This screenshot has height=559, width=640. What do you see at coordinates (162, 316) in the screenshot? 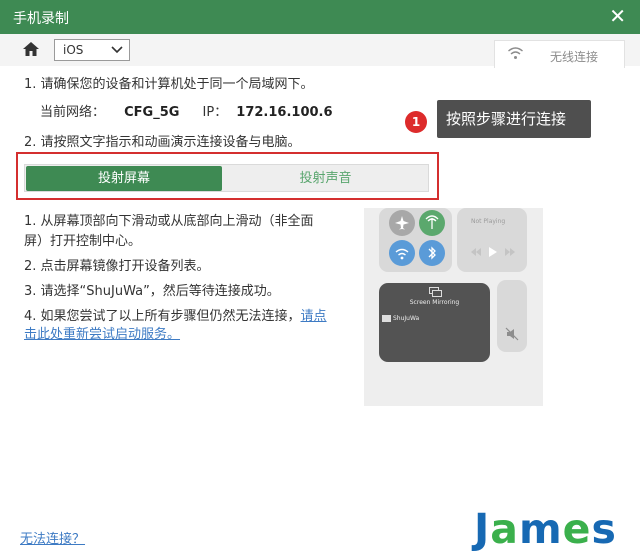
I see `instruction-4-text: 4. 如果您尝试了以上所有步骤但仍然无法连接，` at bounding box center [162, 316].